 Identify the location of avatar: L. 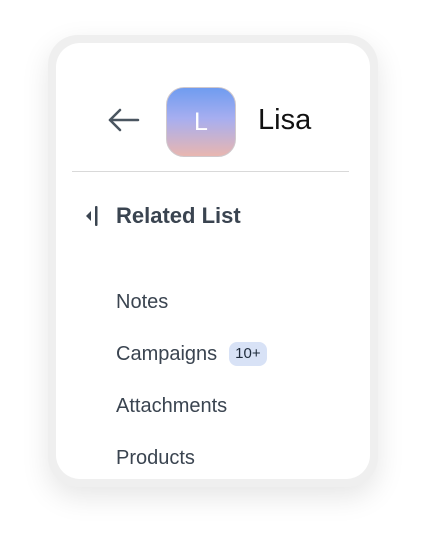
(201, 122).